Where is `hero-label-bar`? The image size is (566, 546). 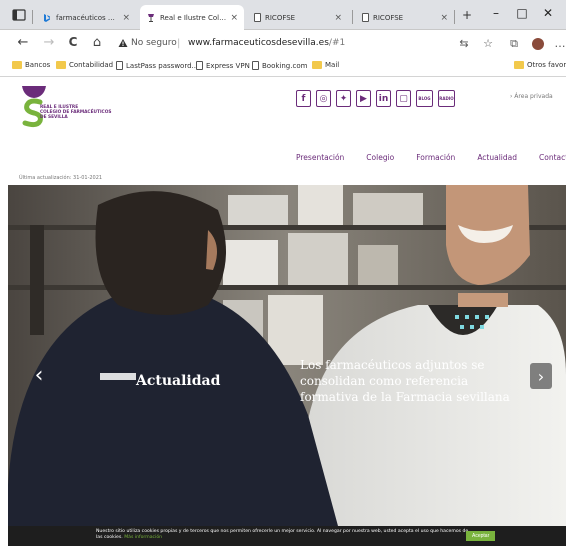
hero-label-bar is located at coordinates (118, 376).